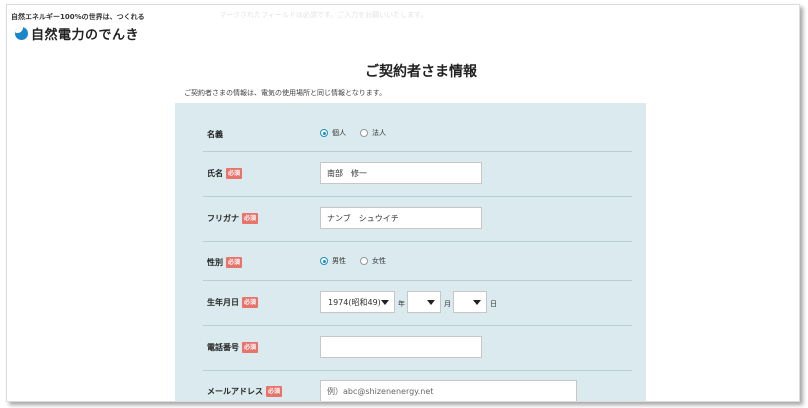 The width and height of the screenshot is (808, 408). Describe the element at coordinates (448, 390) in the screenshot. I see `email-input` at that location.